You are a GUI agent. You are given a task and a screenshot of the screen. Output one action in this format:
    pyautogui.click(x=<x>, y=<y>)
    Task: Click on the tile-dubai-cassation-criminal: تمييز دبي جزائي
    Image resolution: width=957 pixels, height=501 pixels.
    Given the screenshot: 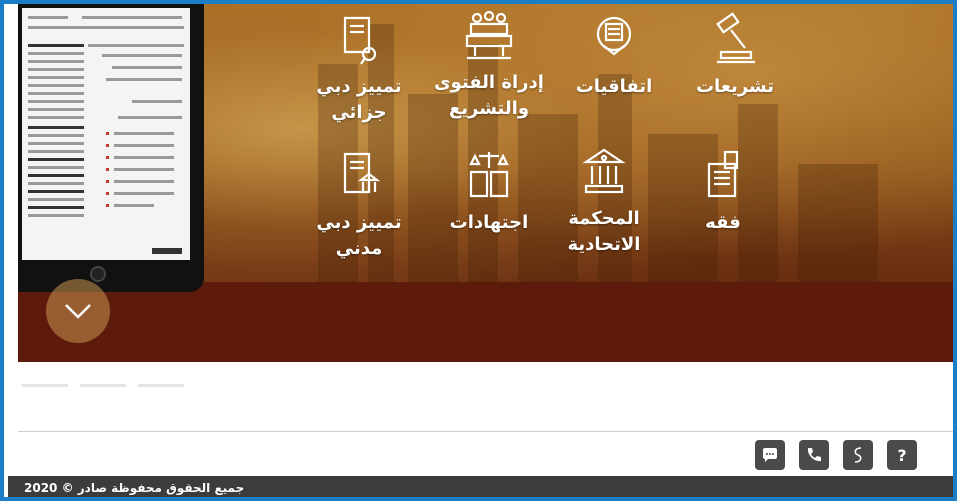 What is the action you would take?
    pyautogui.click(x=359, y=69)
    